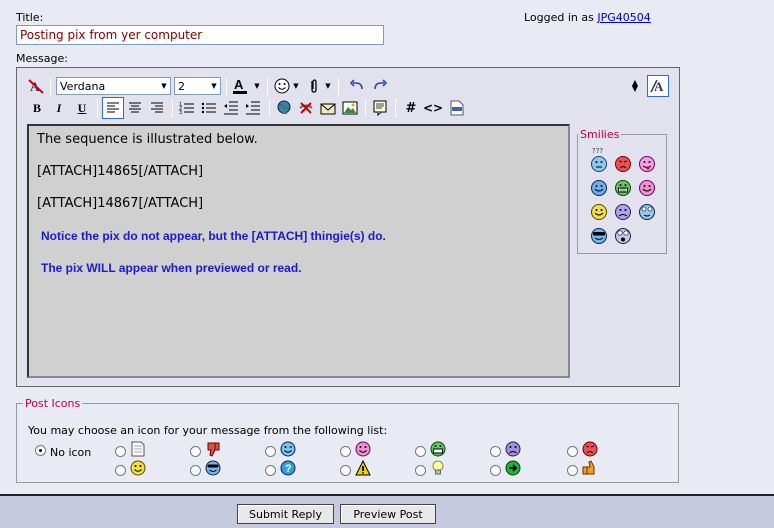 The height and width of the screenshot is (528, 774). I want to click on remove-link-icon, so click(306, 108).